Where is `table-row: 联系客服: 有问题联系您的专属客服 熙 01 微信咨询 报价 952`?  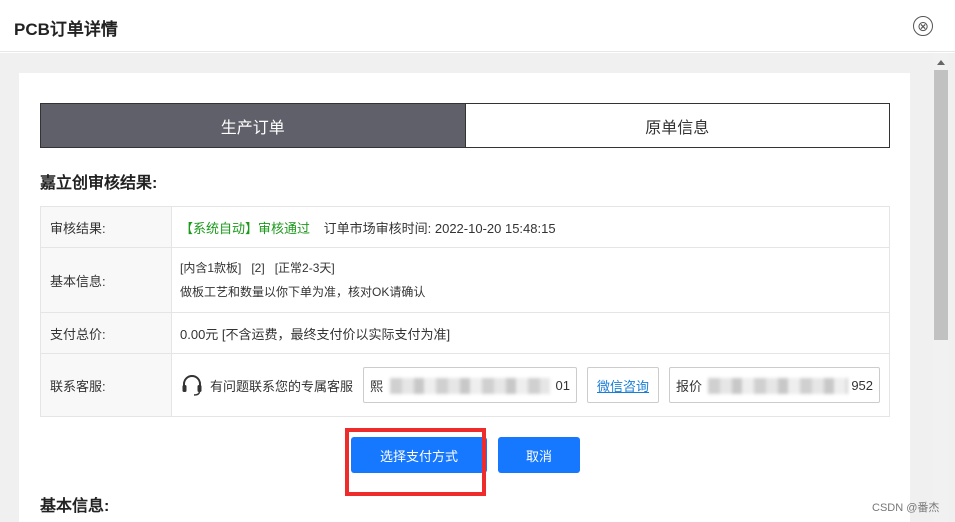
table-row: 联系客服: 有问题联系您的专属客服 熙 01 微信咨询 报价 952 is located at coordinates (465, 385).